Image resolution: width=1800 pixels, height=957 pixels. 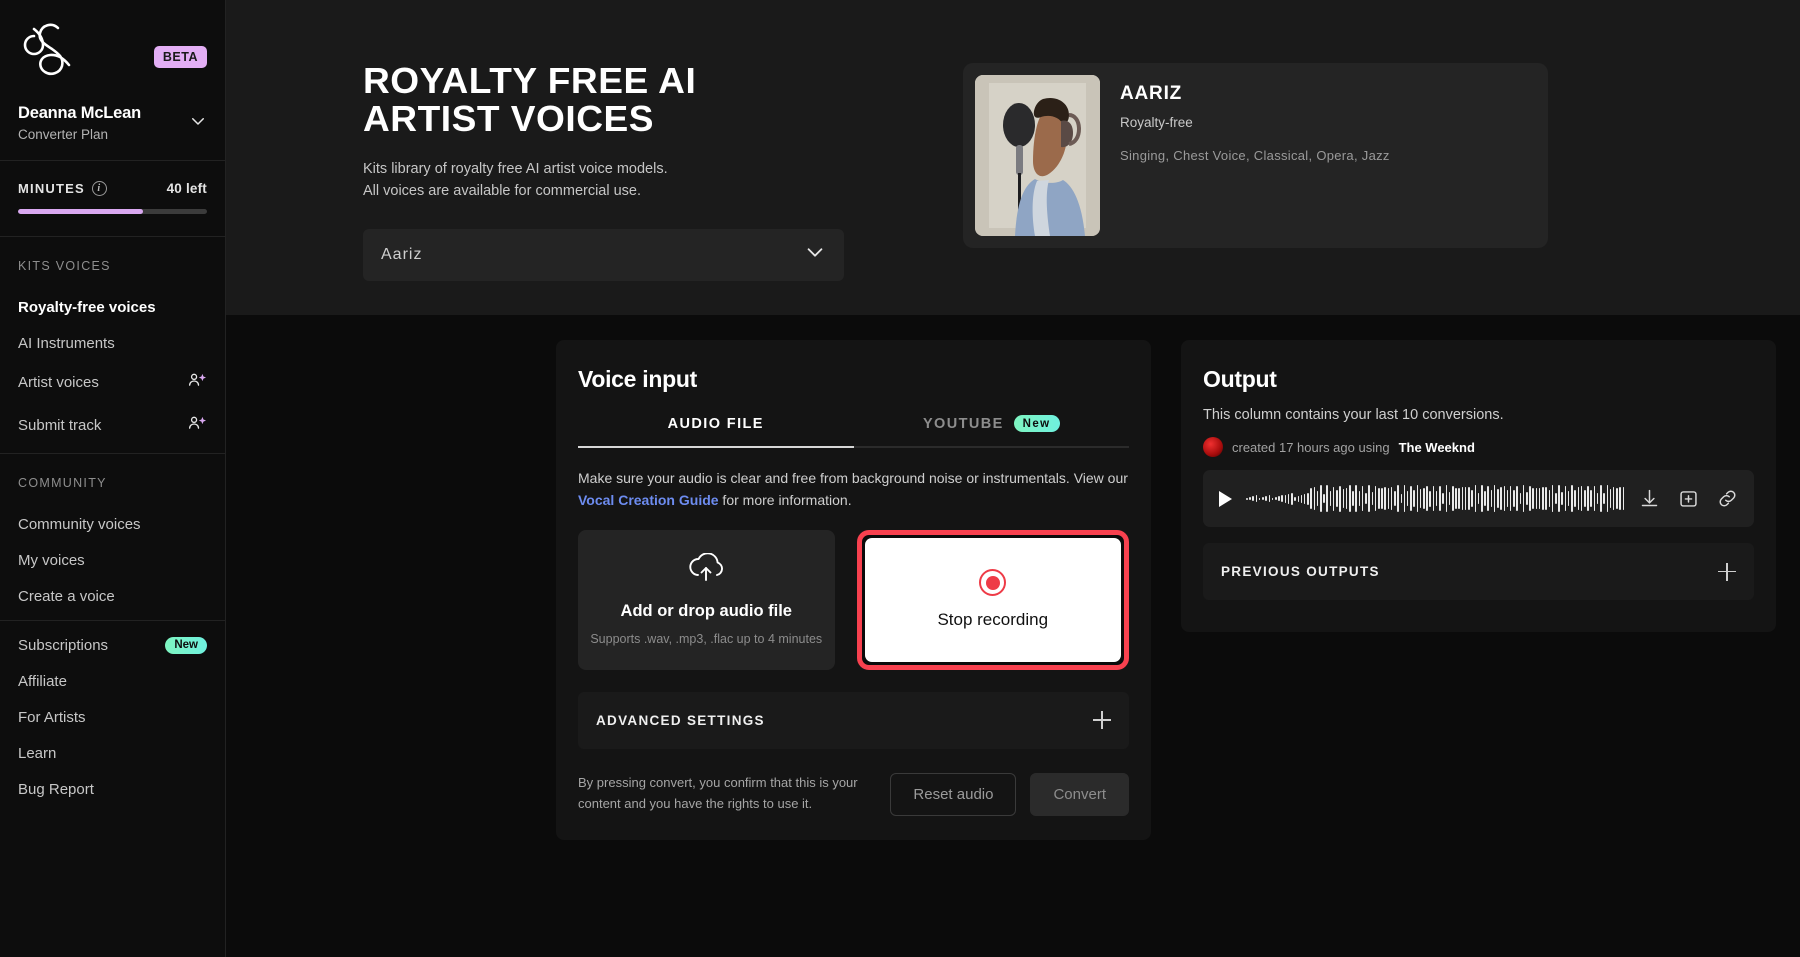 I want to click on avatar, so click(x=1213, y=447).